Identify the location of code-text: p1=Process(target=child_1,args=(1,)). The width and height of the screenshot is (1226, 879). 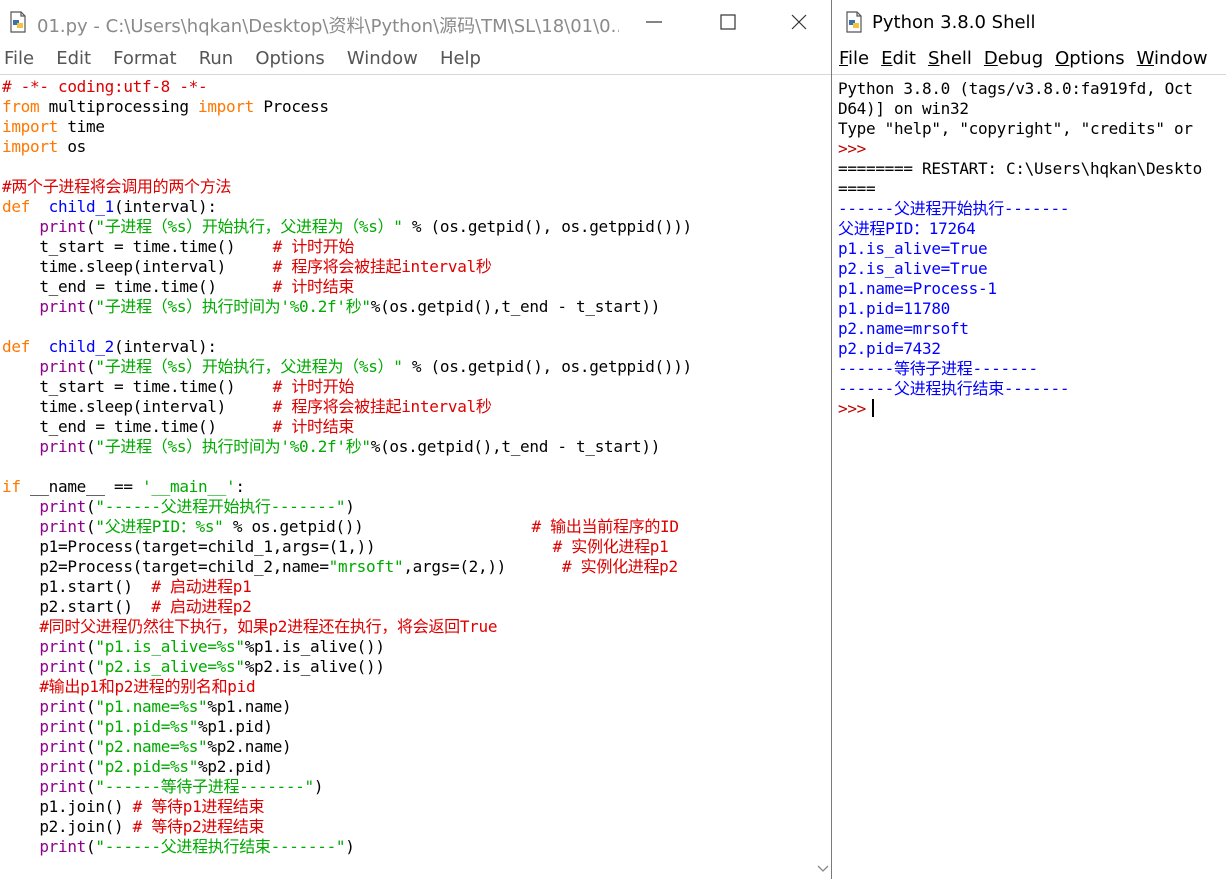
(277, 546).